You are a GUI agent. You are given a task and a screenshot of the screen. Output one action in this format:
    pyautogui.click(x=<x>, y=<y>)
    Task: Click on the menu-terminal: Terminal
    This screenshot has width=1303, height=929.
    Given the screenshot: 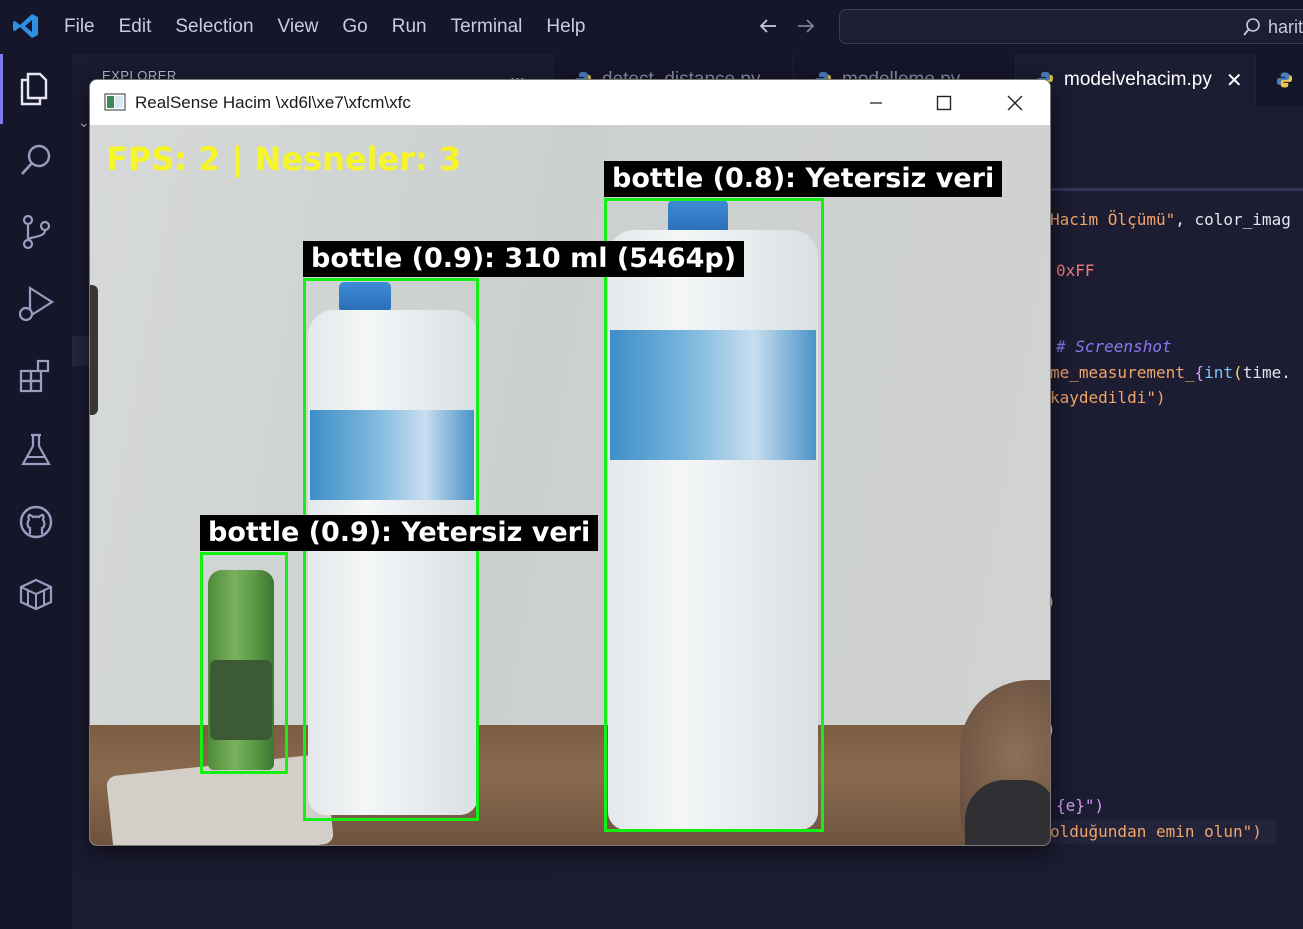 What is the action you would take?
    pyautogui.click(x=487, y=27)
    